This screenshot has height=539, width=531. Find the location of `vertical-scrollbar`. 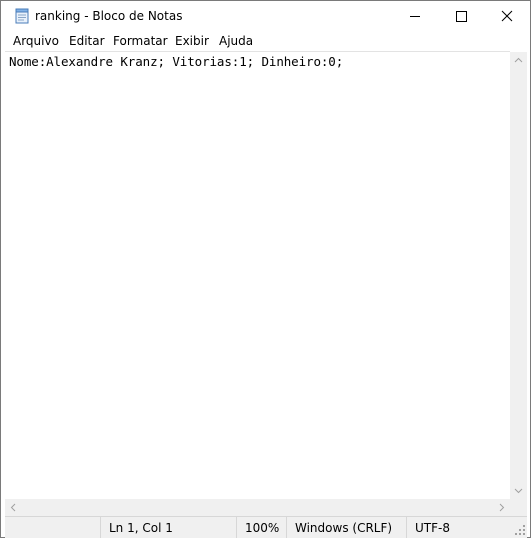

vertical-scrollbar is located at coordinates (518, 275).